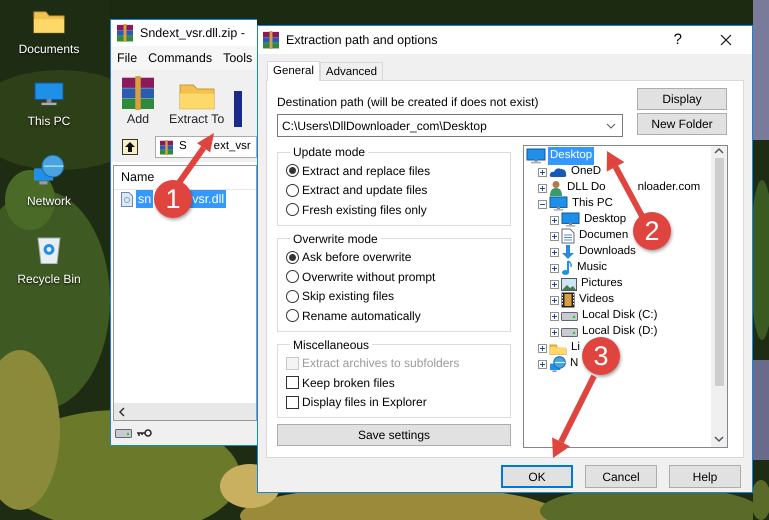 This screenshot has height=520, width=769. Describe the element at coordinates (682, 124) in the screenshot. I see `dialog-button: New Folder` at that location.